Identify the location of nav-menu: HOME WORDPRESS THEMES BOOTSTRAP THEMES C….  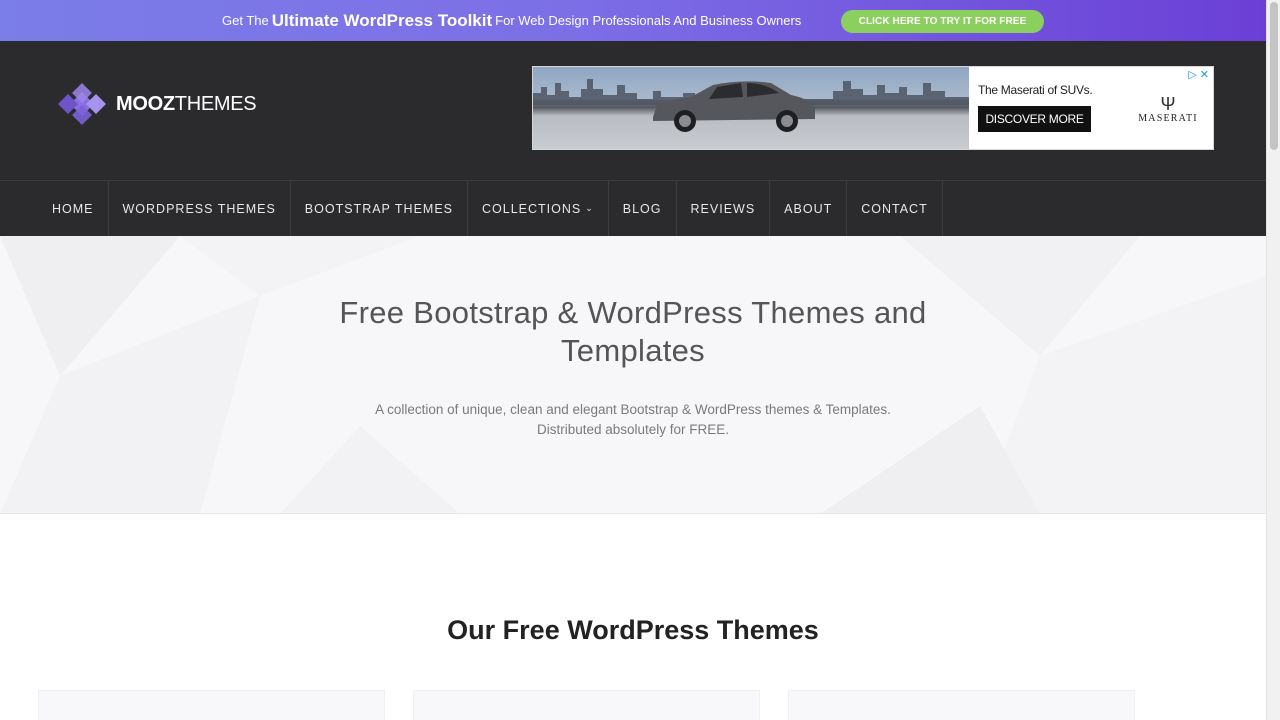
(490, 208).